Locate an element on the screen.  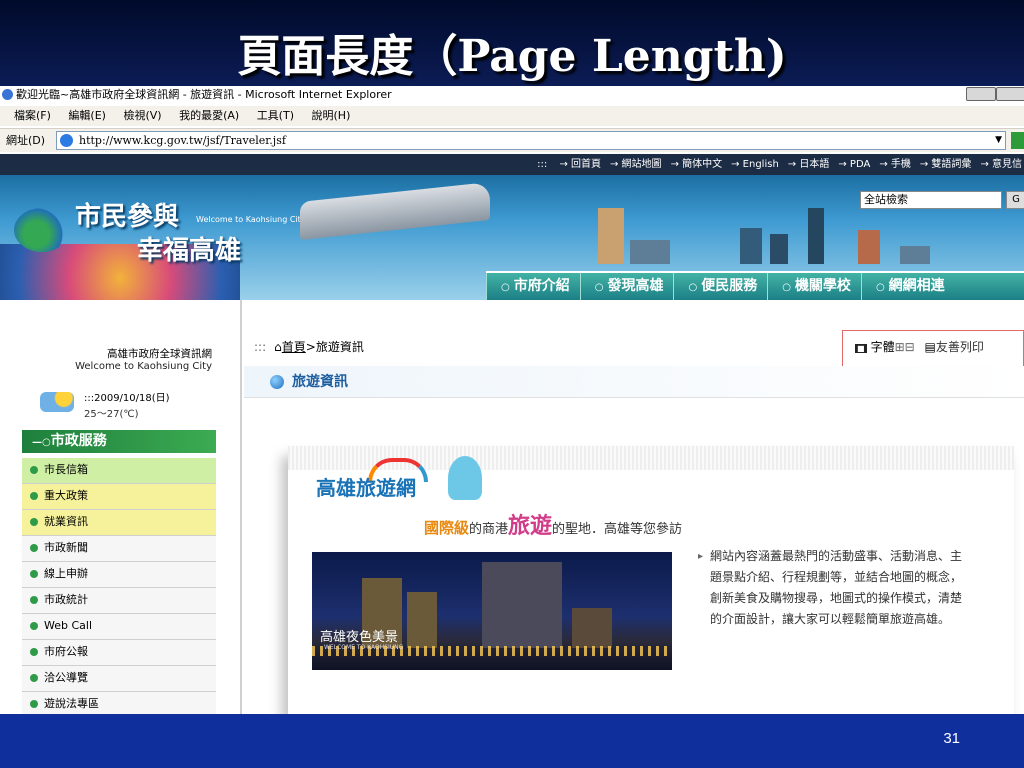
top-link-dots: ::: is located at coordinates (544, 164).